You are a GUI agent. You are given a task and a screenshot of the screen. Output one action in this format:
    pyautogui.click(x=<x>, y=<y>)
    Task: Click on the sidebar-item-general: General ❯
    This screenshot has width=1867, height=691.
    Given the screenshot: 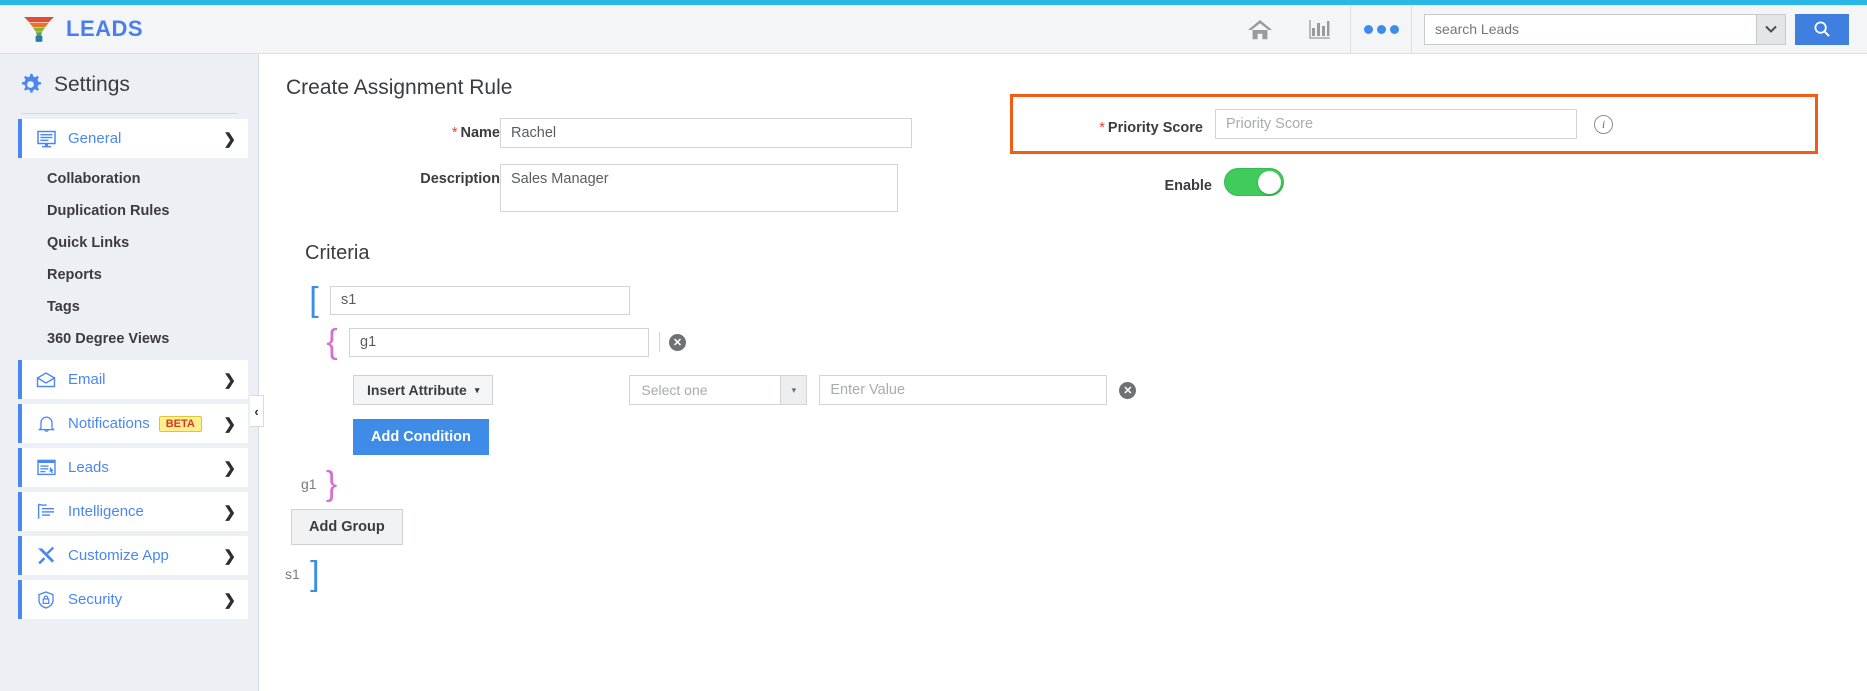 What is the action you would take?
    pyautogui.click(x=133, y=138)
    